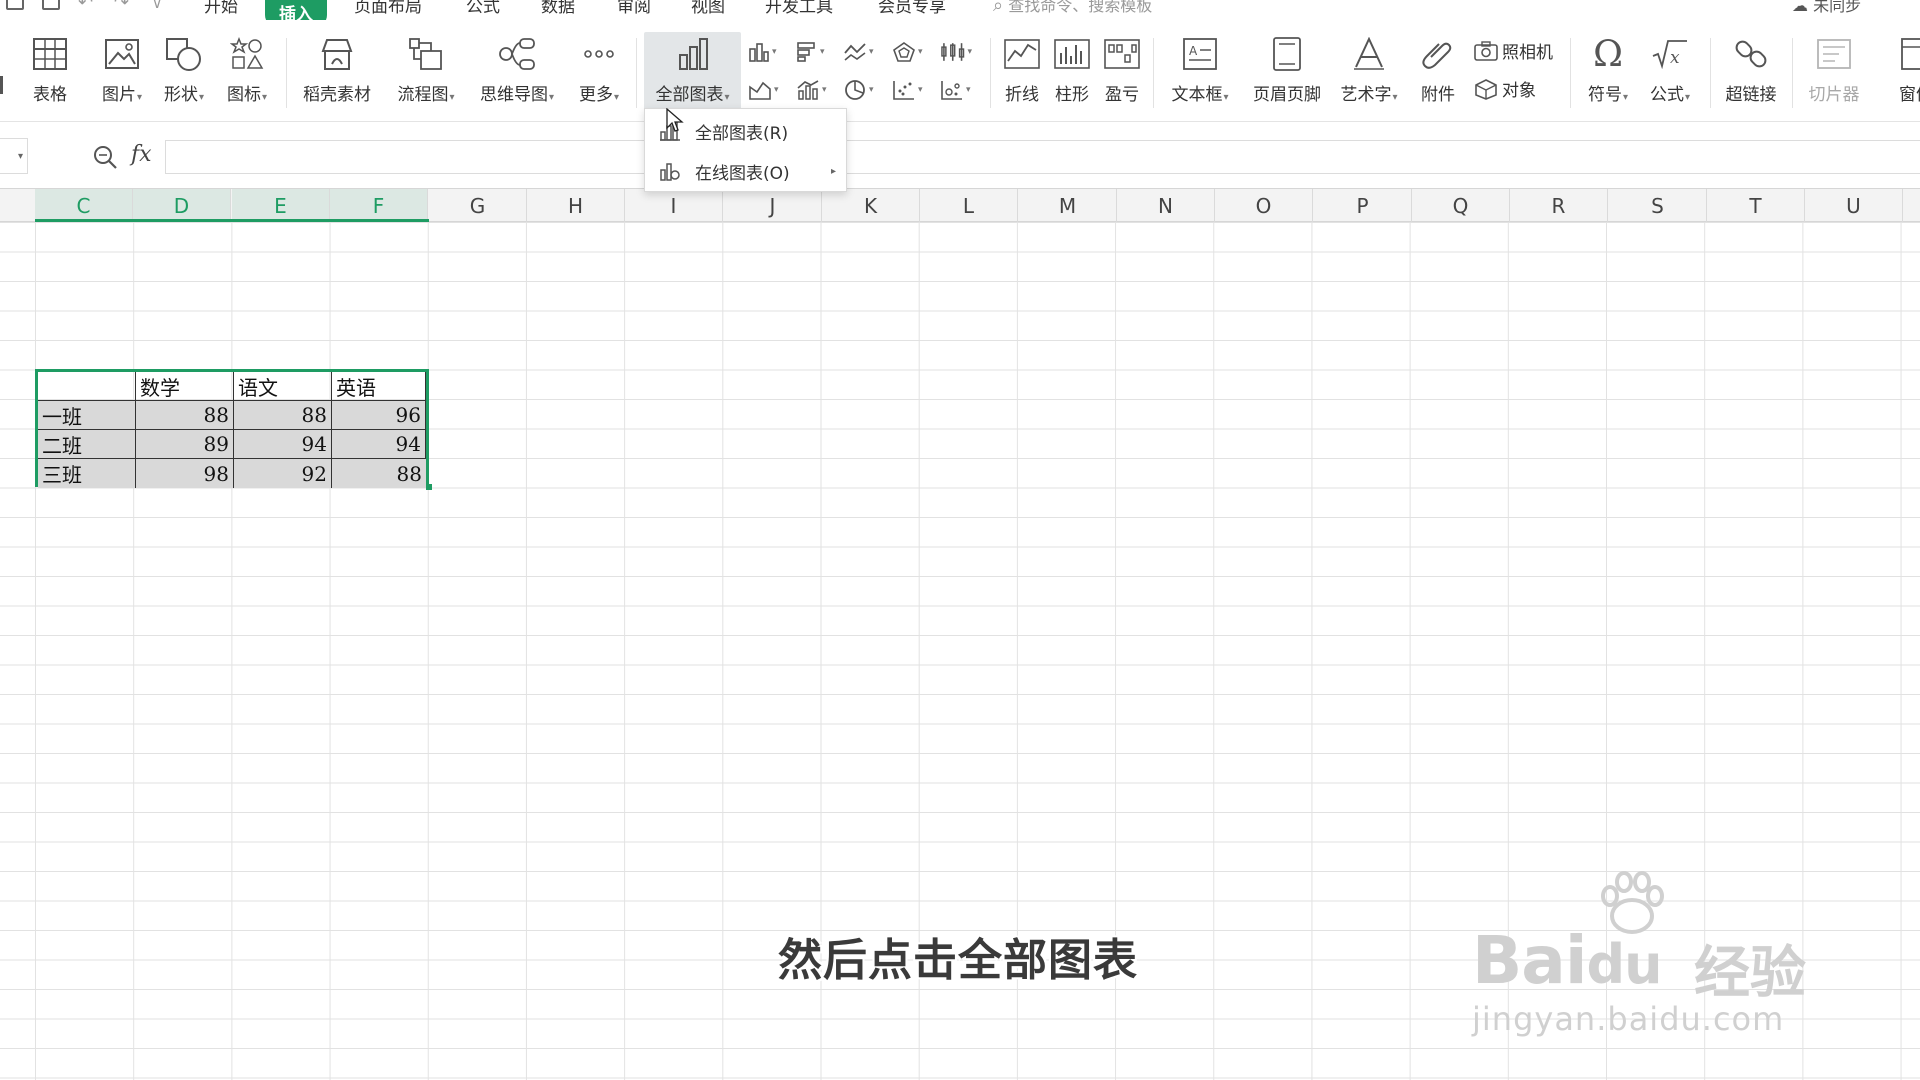 The image size is (1920, 1080). Describe the element at coordinates (184, 72) in the screenshot. I see `insert-shape-button: 形状▾` at that location.